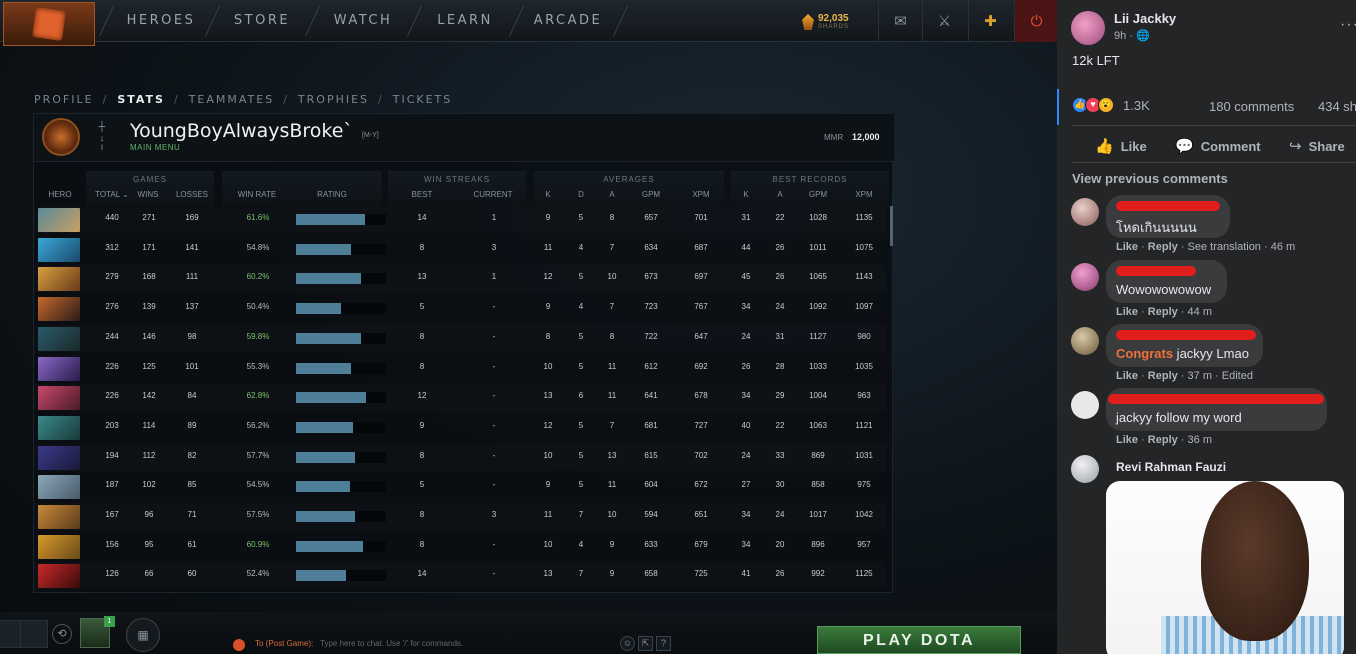 This screenshot has height=654, width=1356. I want to click on col-rating: RATING, so click(332, 194).